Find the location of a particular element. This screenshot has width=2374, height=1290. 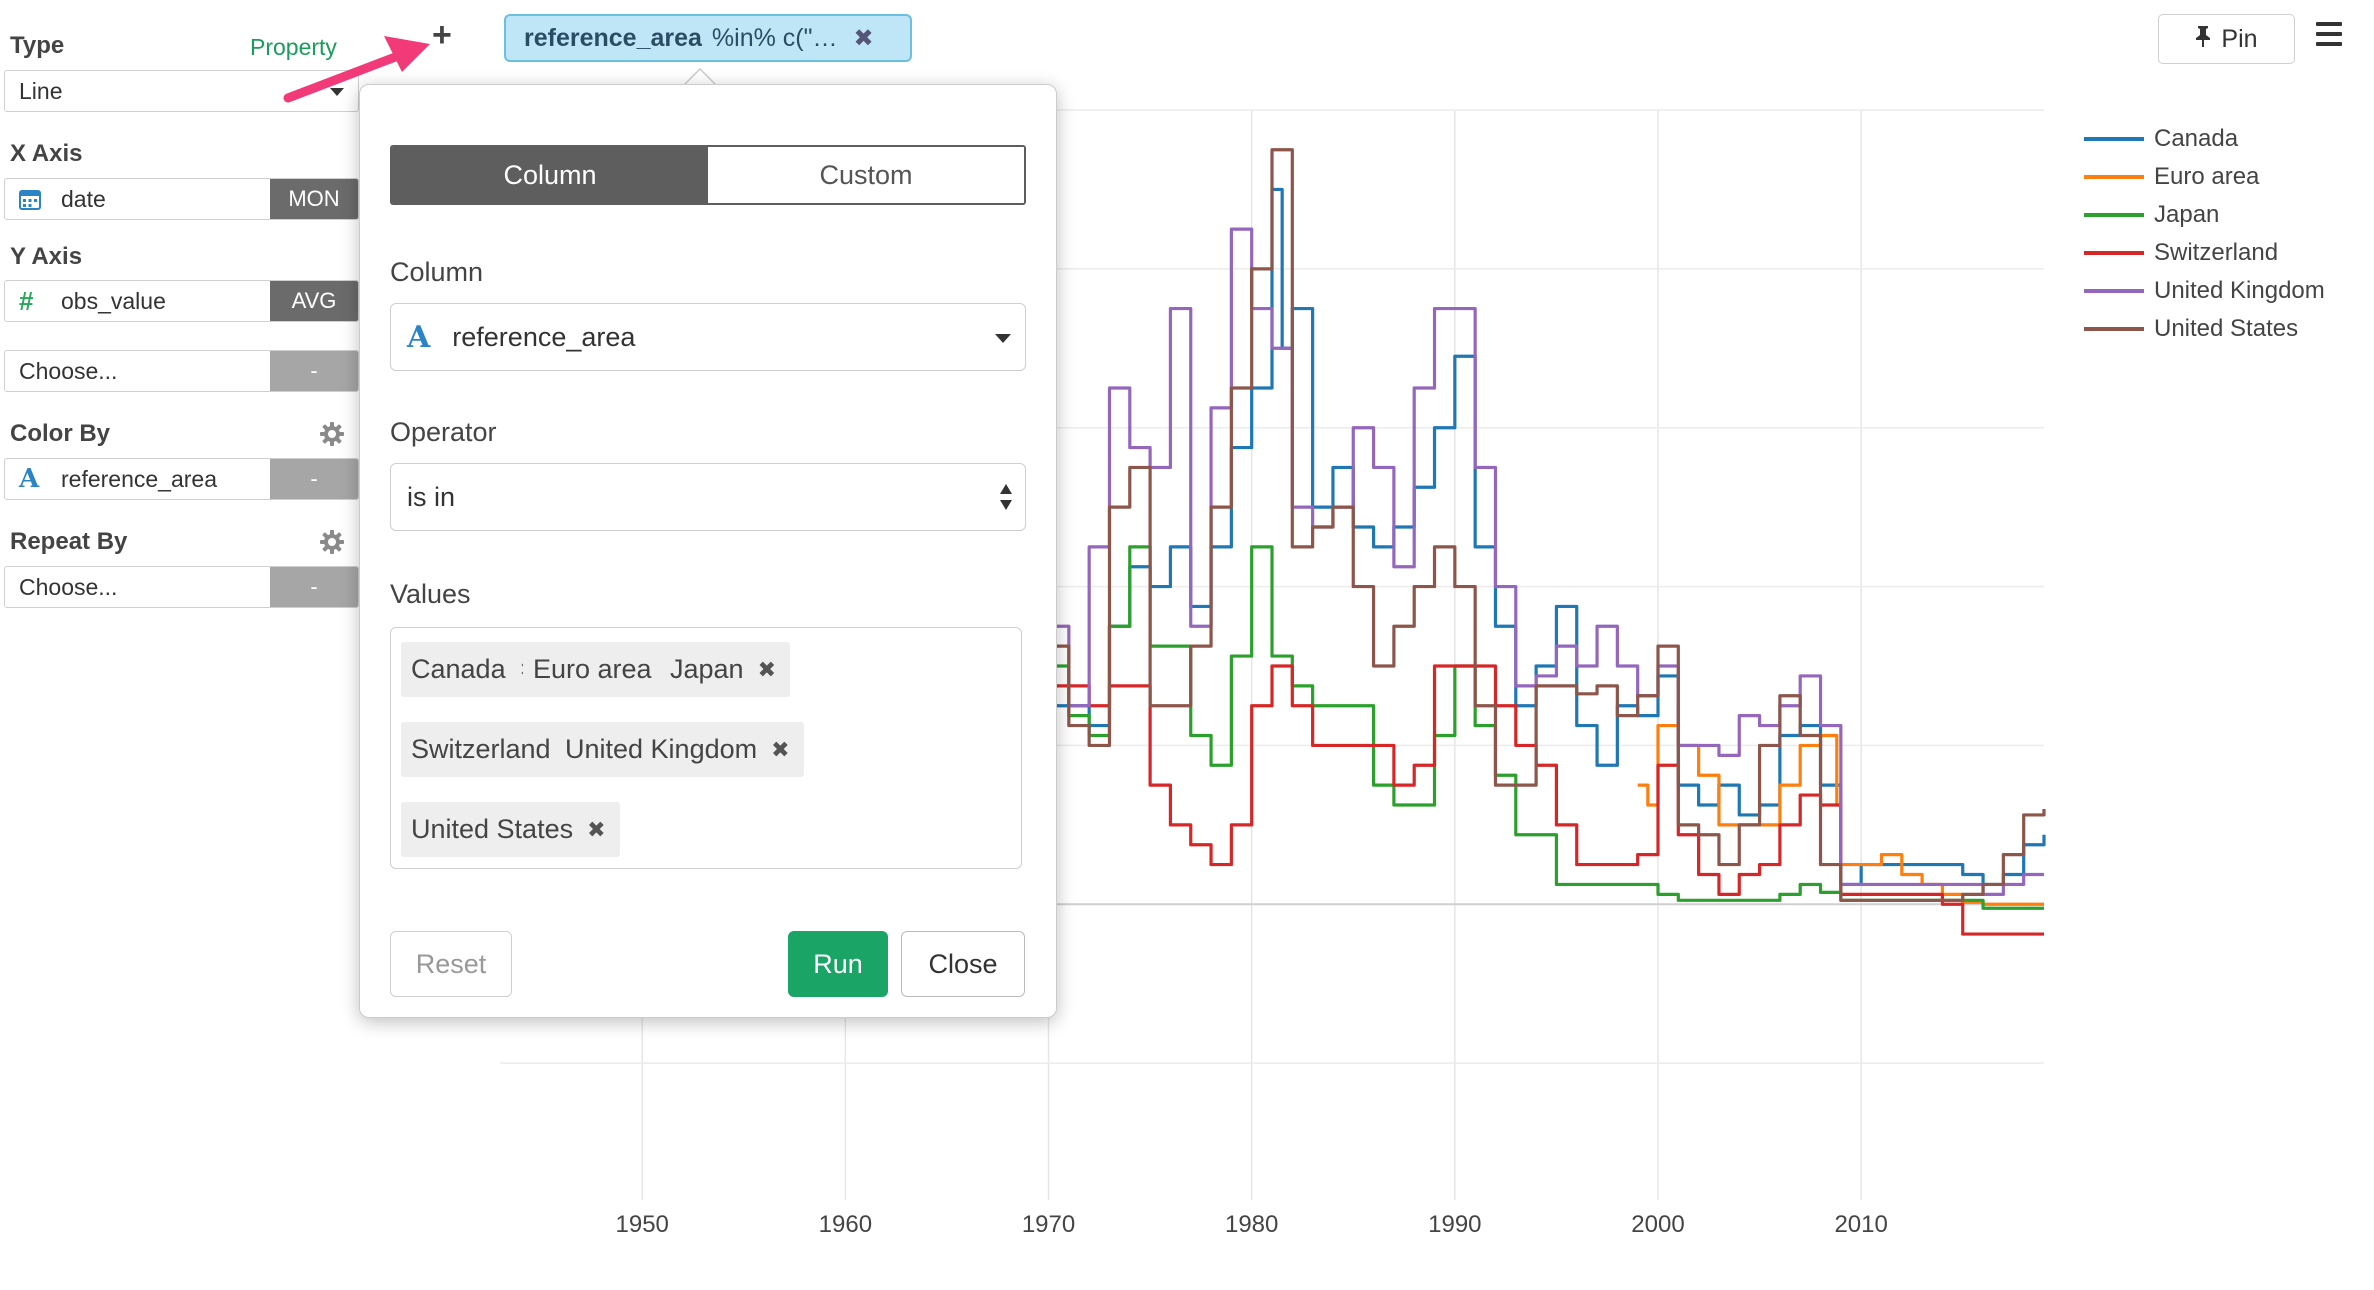

legend-label: Canada is located at coordinates (2196, 138).